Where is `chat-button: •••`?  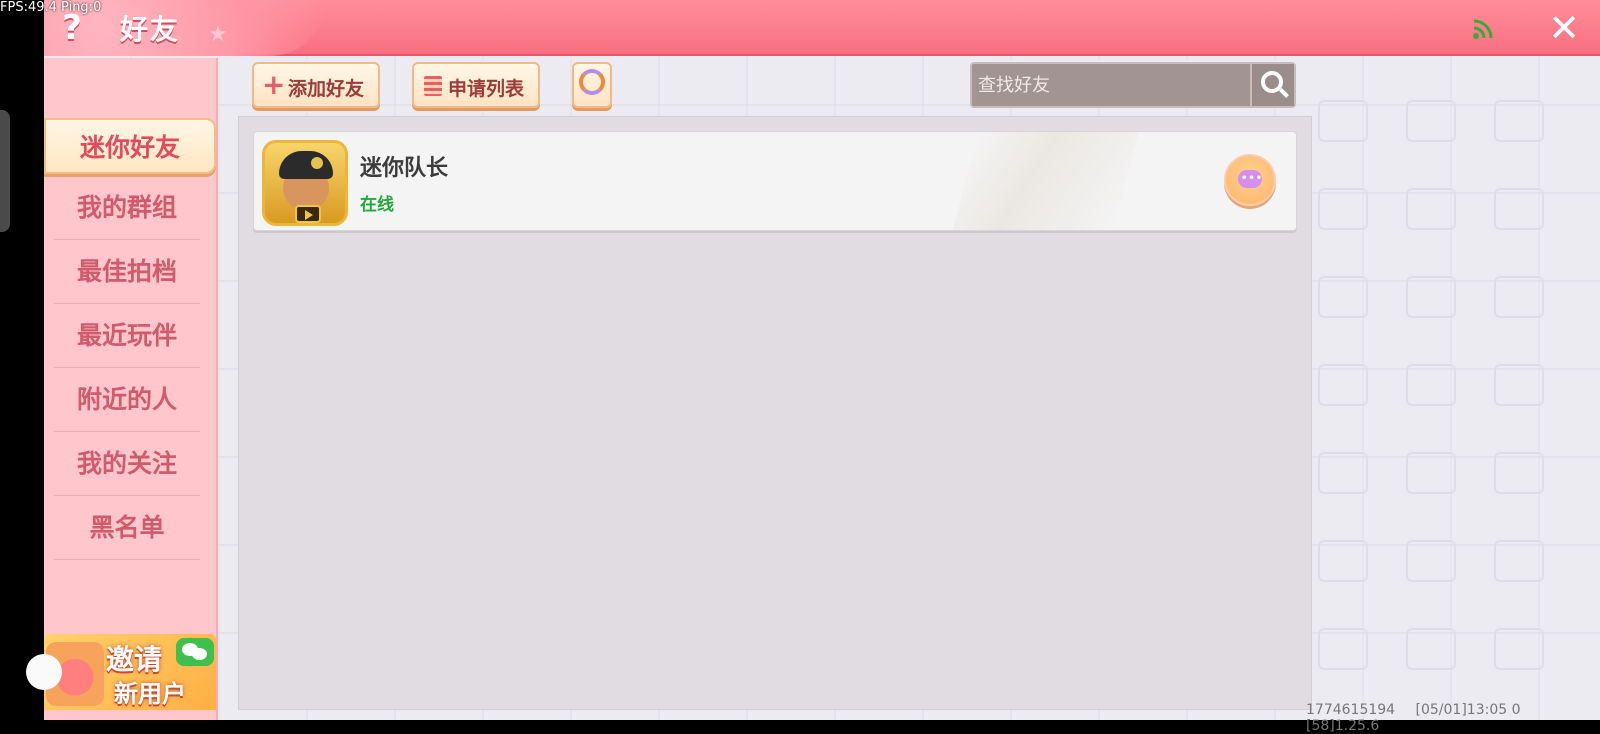 chat-button: ••• is located at coordinates (1250, 180).